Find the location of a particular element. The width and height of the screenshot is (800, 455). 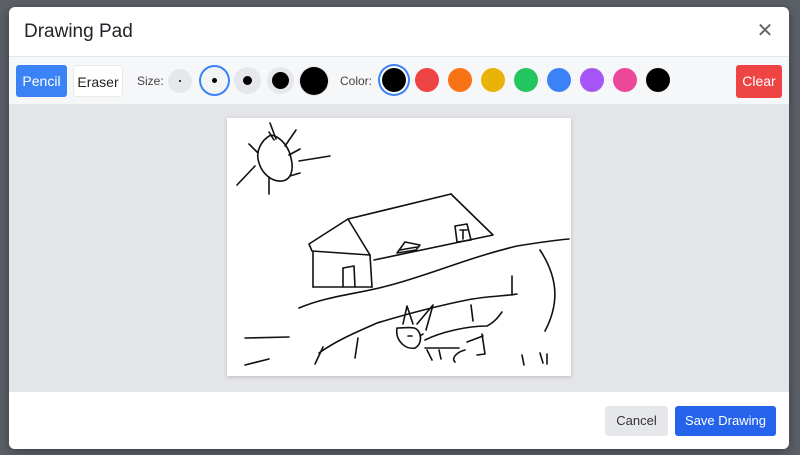

dialog-title: Drawing Pad is located at coordinates (78, 31).